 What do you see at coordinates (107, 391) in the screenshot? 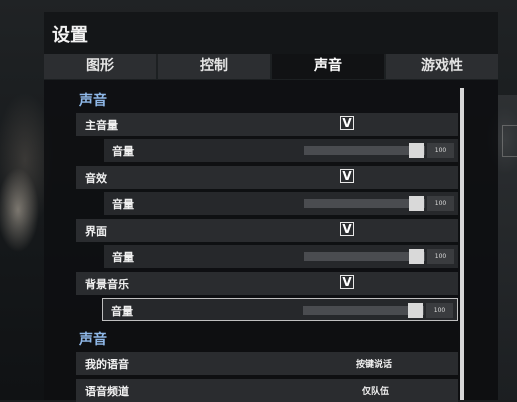
I see `row-label: 语音频道` at bounding box center [107, 391].